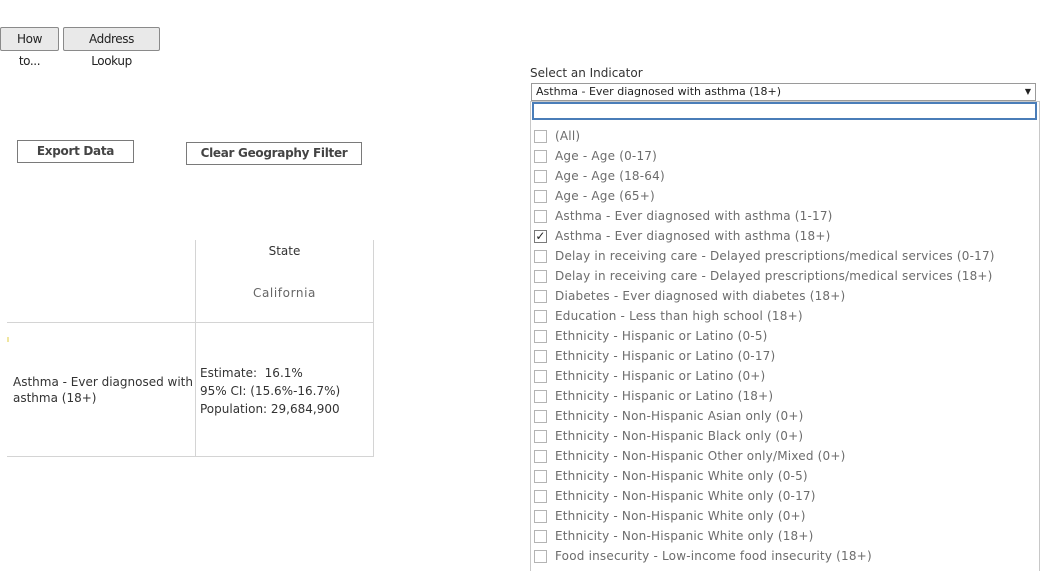 The width and height of the screenshot is (1063, 571). What do you see at coordinates (190, 322) in the screenshot?
I see `table-header-divider` at bounding box center [190, 322].